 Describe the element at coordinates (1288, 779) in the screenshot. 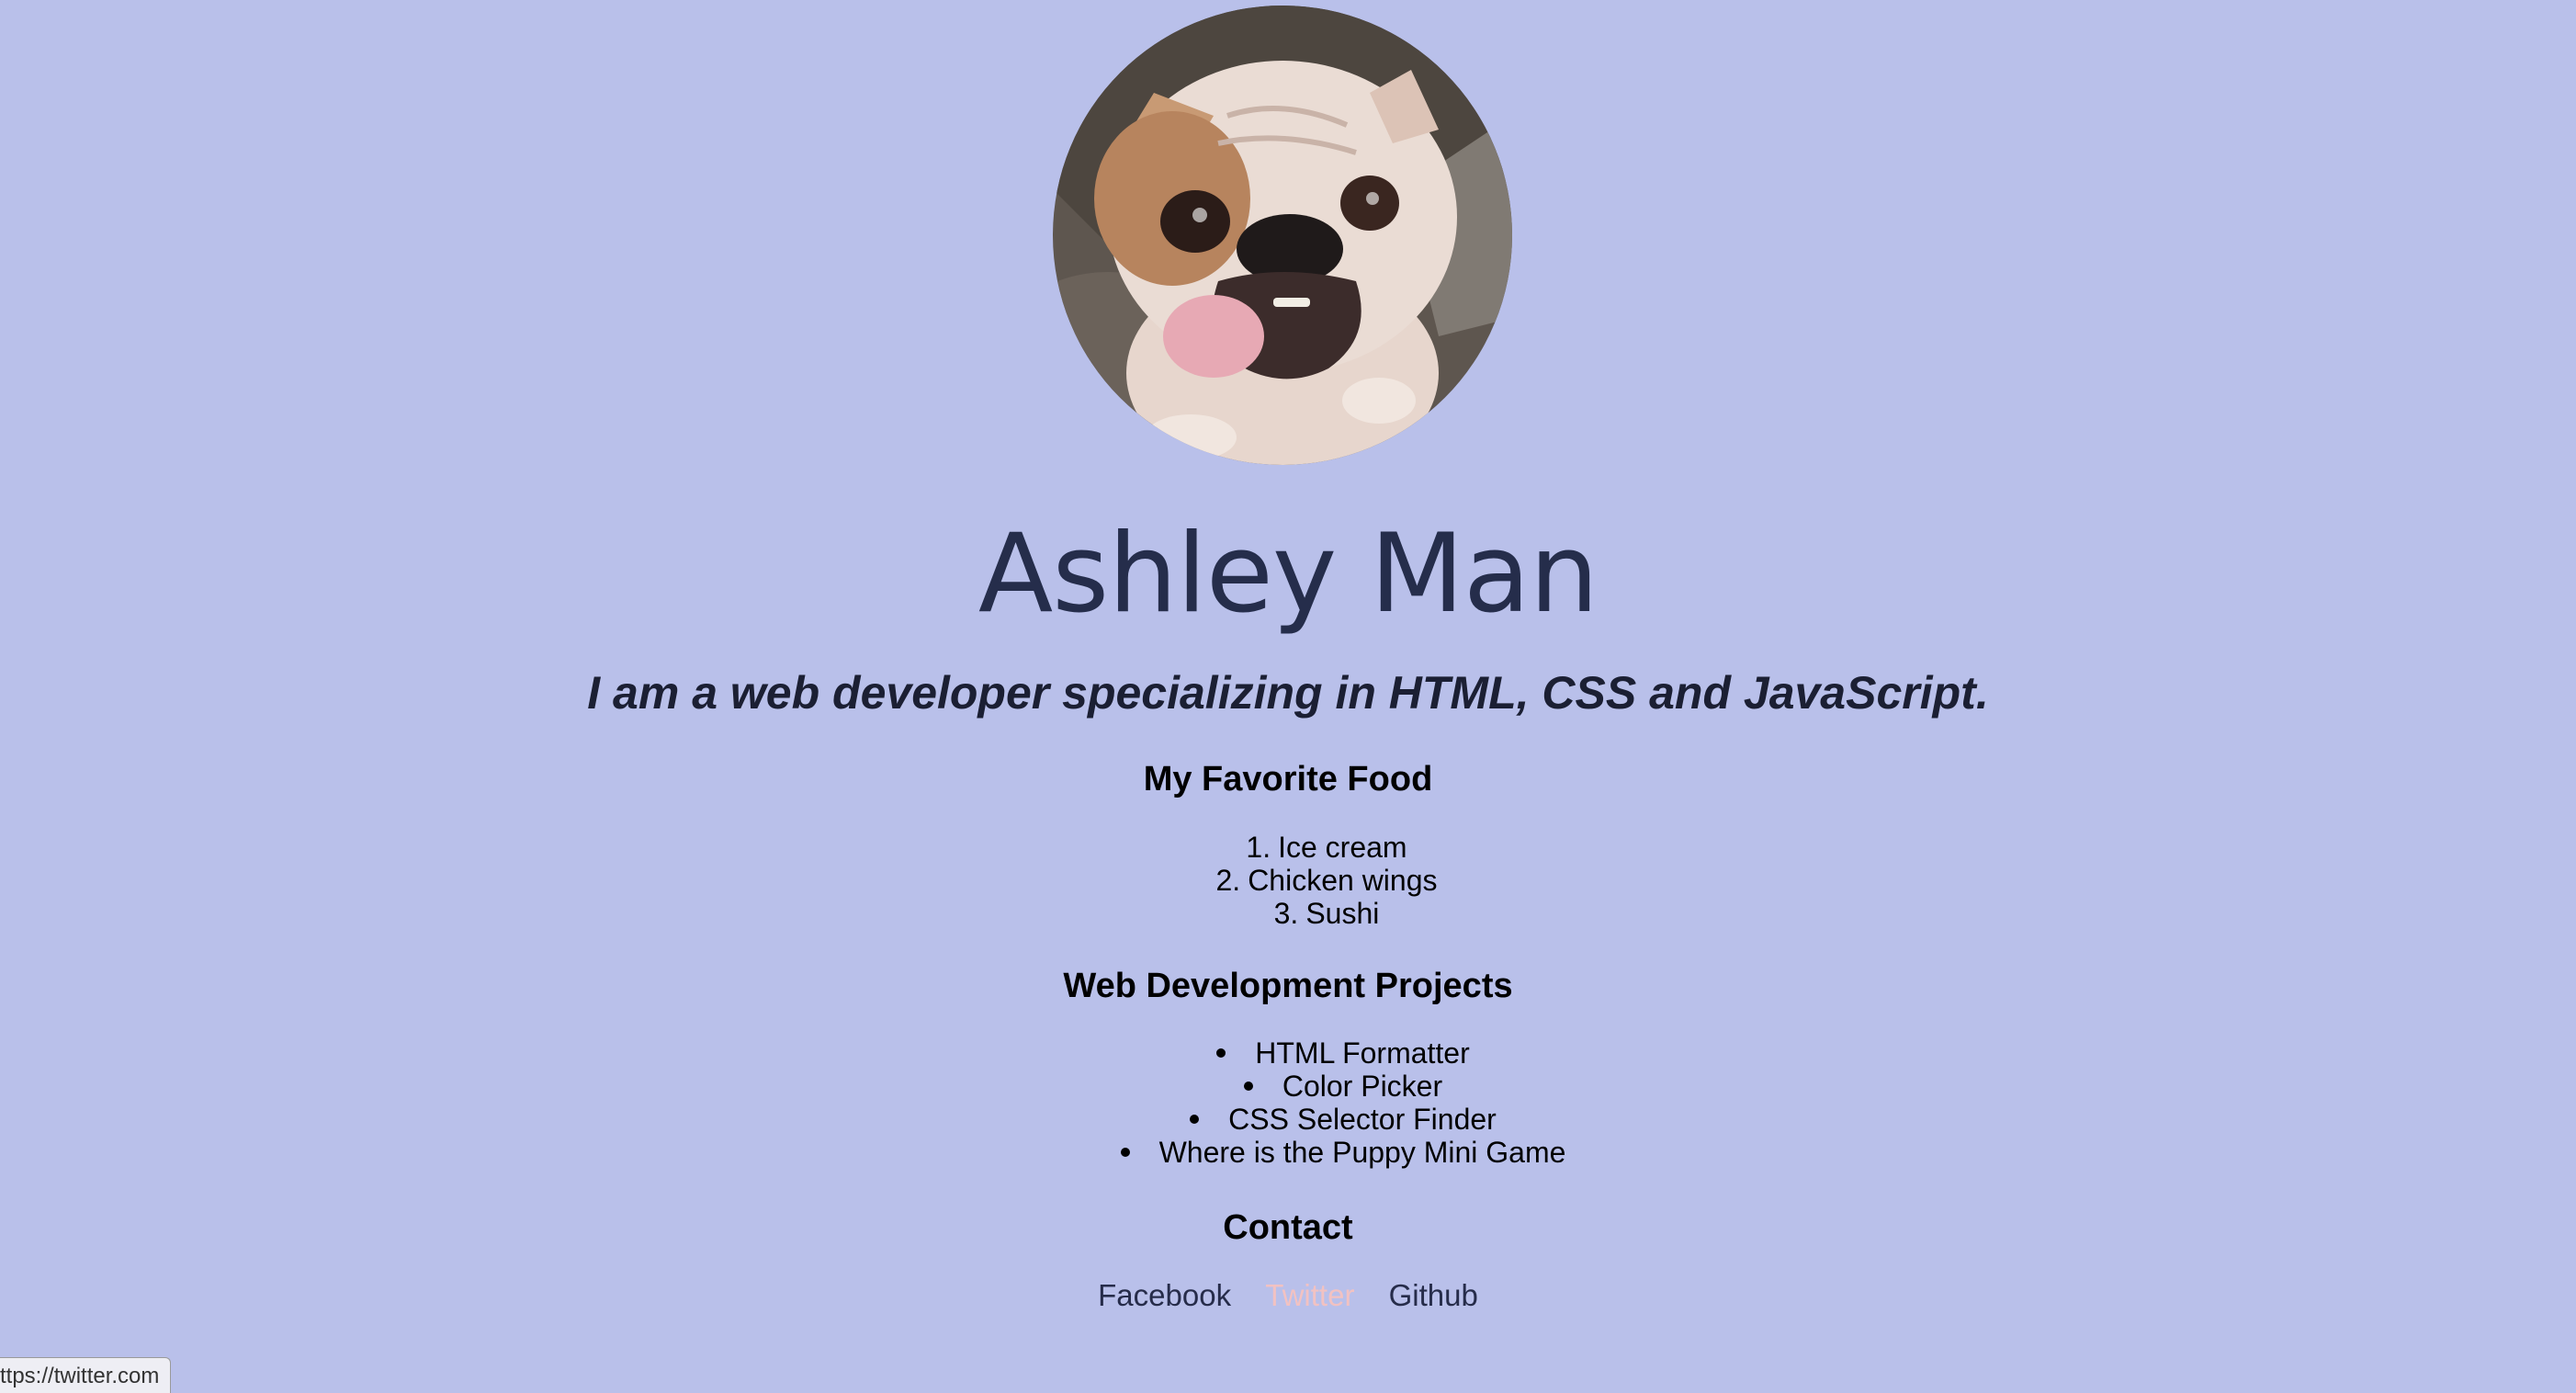

I see `favorite-food-heading: My Favorite Food` at that location.